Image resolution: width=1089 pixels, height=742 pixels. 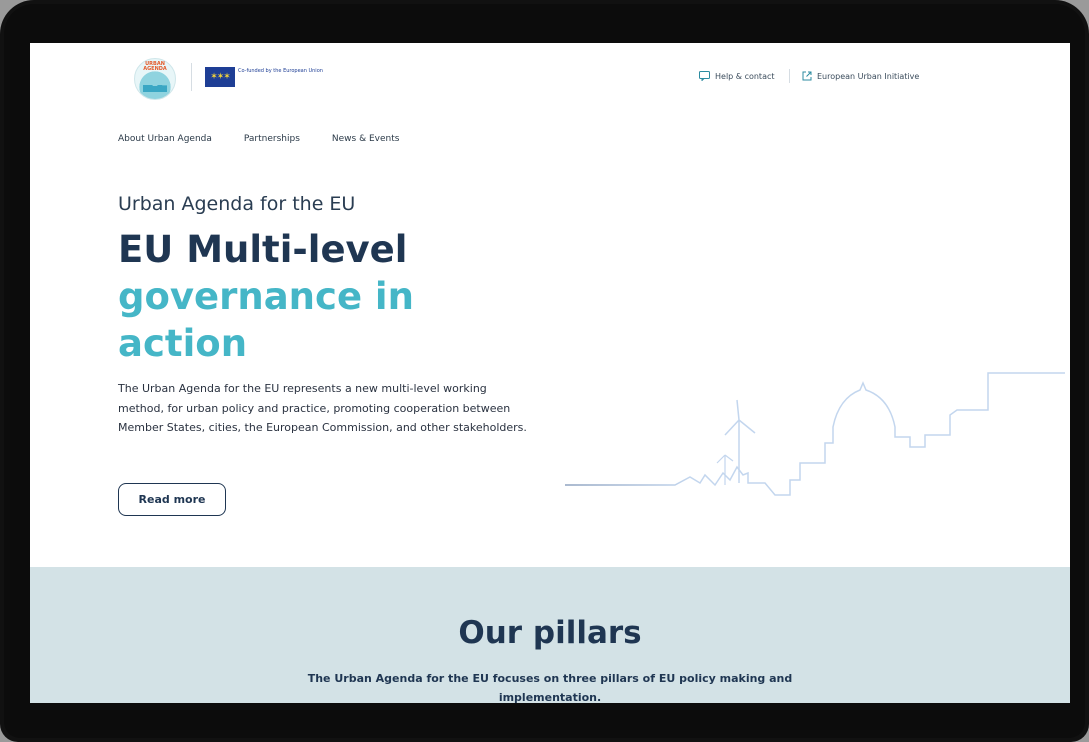 What do you see at coordinates (155, 79) in the screenshot?
I see `urban-agenda-logo: URBAN AGENDA` at bounding box center [155, 79].